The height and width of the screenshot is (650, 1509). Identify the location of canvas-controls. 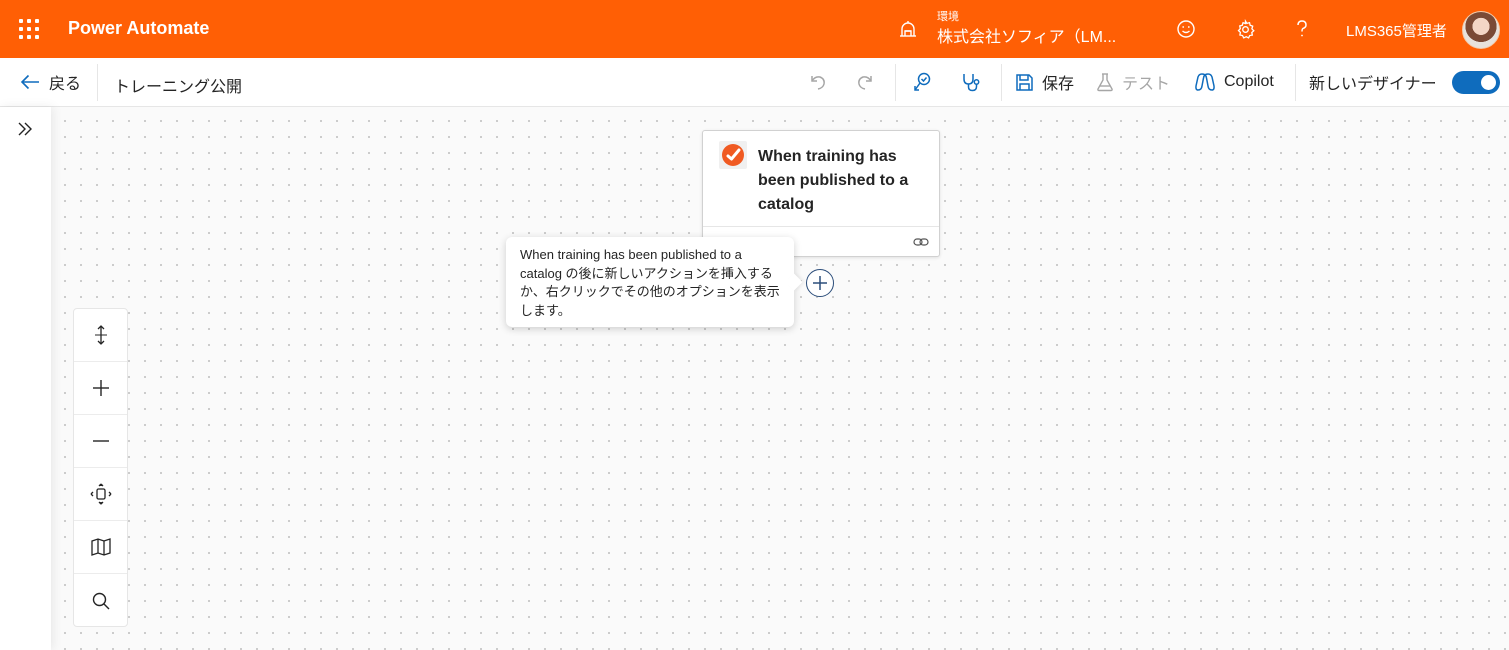
(100, 467).